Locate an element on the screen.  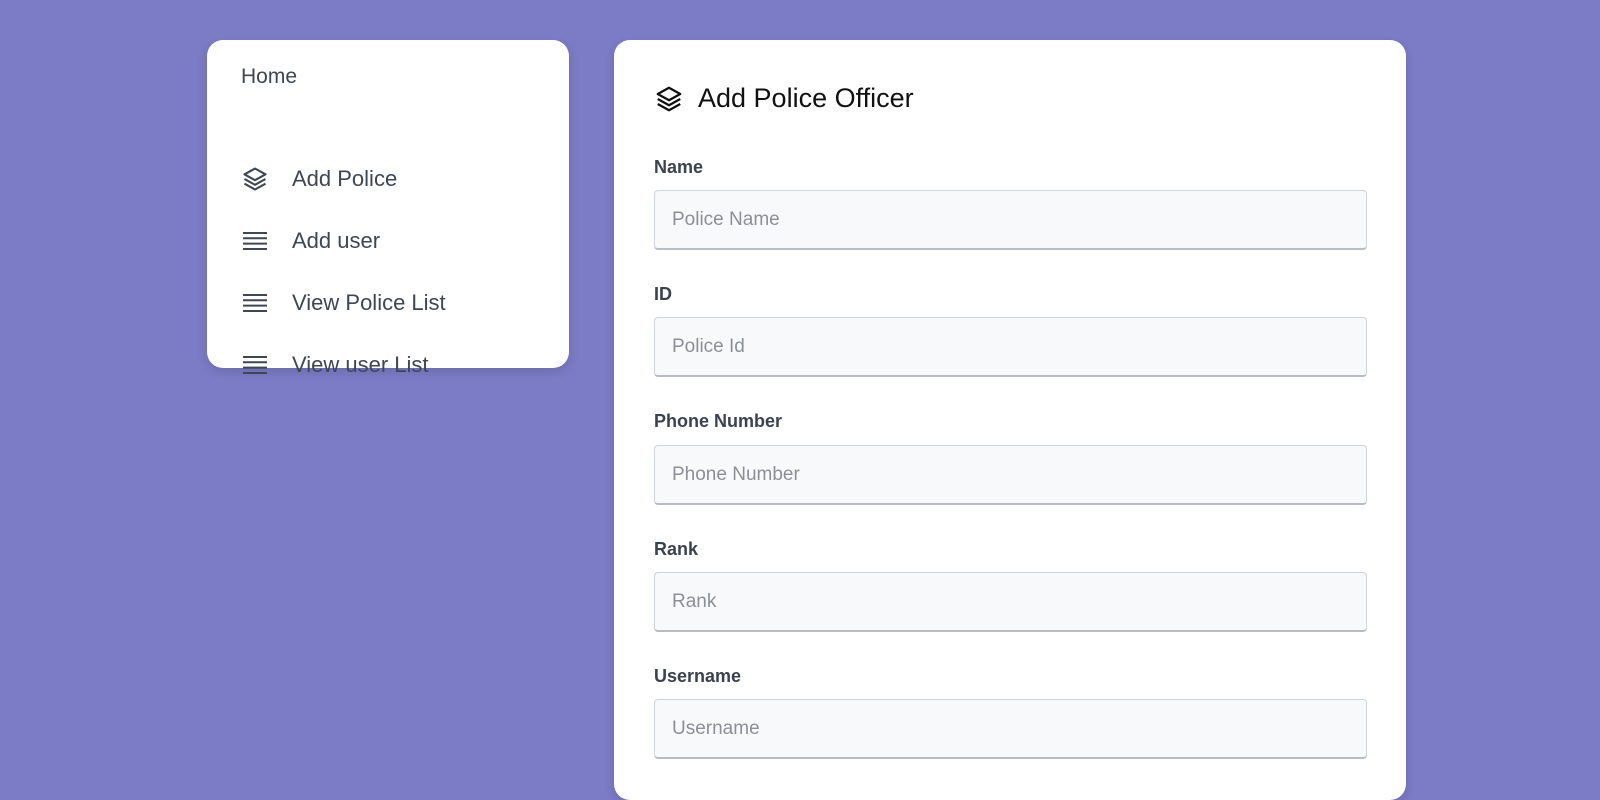
sidebar-item-view-user-list: View user List is located at coordinates (335, 365).